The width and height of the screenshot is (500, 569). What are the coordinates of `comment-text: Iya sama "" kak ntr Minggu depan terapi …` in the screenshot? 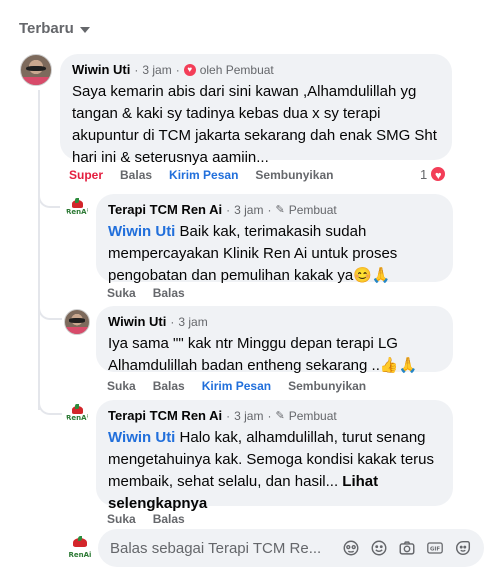 It's located at (263, 354).